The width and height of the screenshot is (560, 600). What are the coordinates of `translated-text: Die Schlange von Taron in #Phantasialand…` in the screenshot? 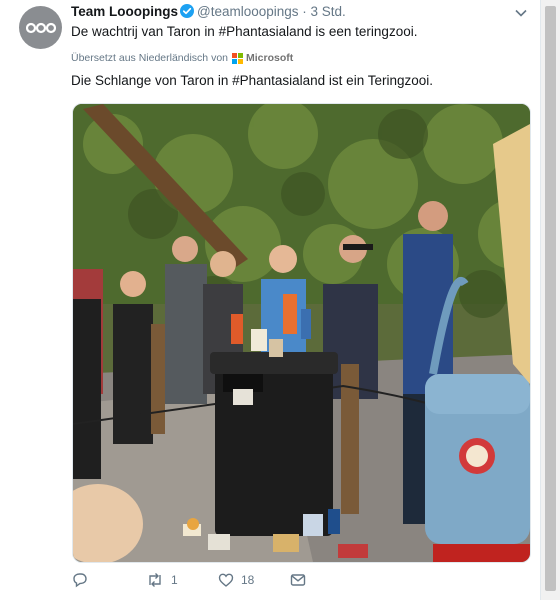 It's located at (252, 80).